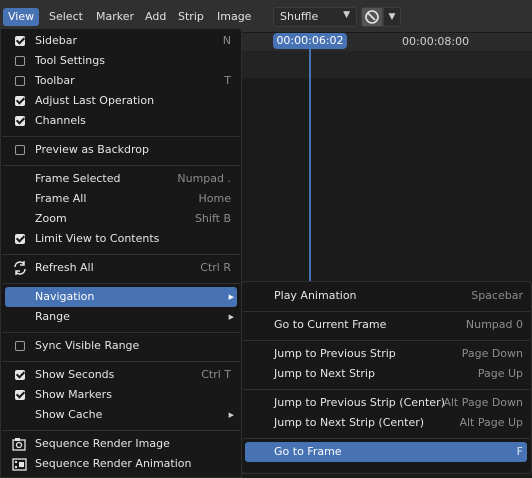 Image resolution: width=532 pixels, height=478 pixels. I want to click on menu-item-show-seconds: Show Seconds Ctrl T, so click(121, 375).